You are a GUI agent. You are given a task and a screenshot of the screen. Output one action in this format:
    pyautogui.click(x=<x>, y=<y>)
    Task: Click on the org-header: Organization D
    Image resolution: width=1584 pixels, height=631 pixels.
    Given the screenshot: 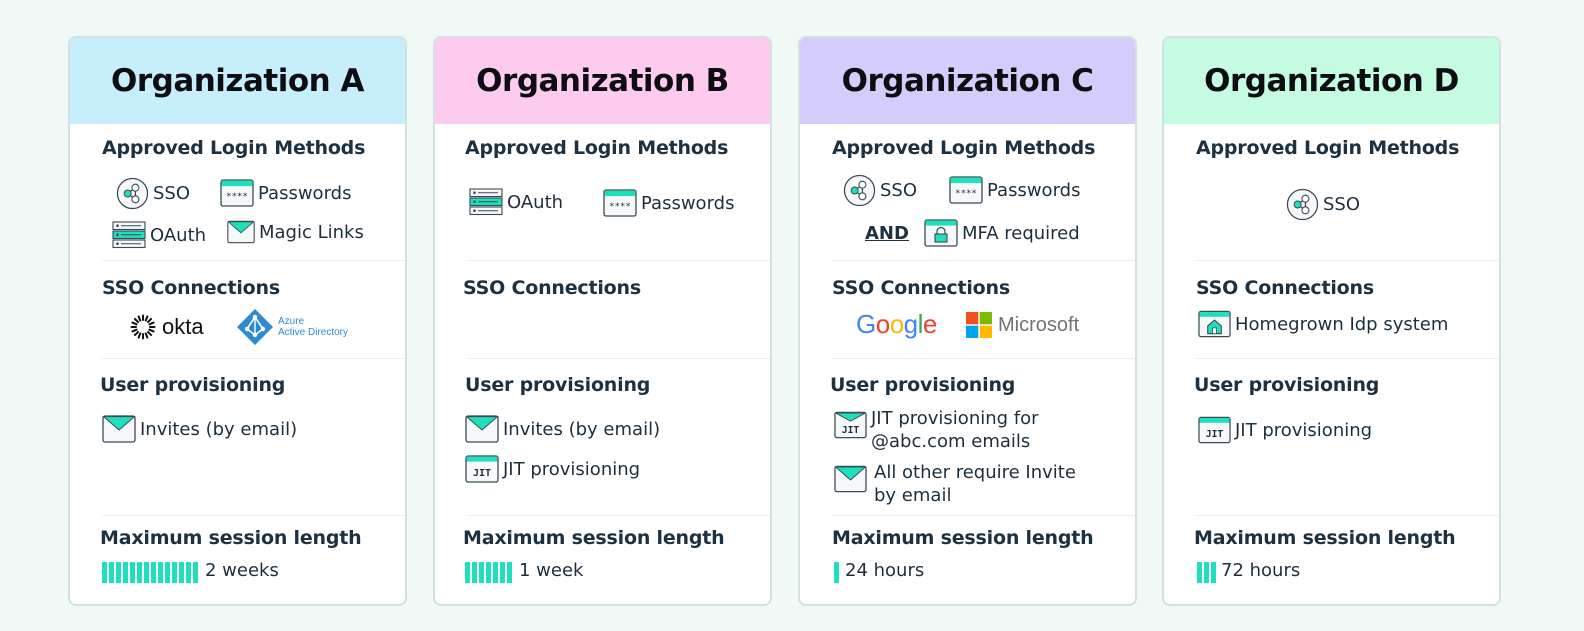 What is the action you would take?
    pyautogui.click(x=1331, y=81)
    